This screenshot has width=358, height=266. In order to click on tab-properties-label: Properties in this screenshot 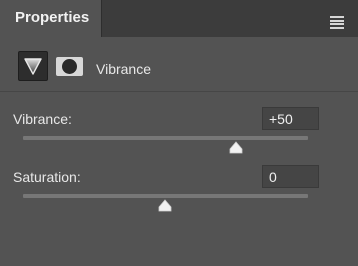, I will do `click(52, 17)`.